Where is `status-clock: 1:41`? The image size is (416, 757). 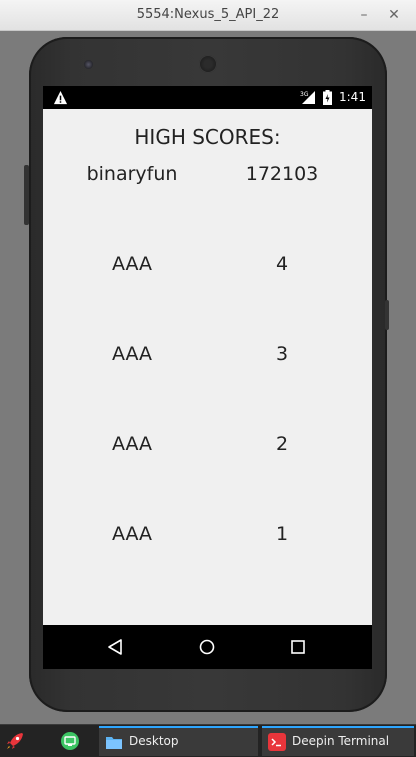 status-clock: 1:41 is located at coordinates (352, 97).